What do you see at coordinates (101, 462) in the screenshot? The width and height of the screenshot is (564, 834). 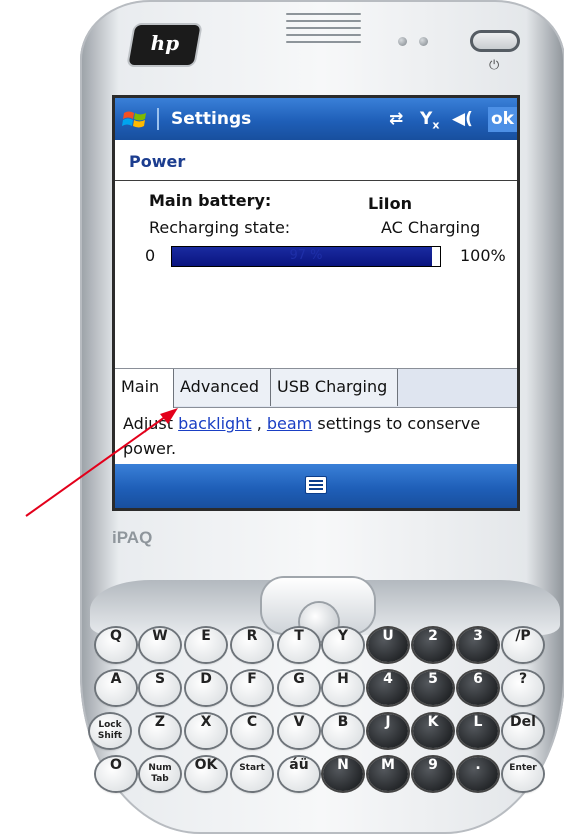 I see `annotation-arrow` at bounding box center [101, 462].